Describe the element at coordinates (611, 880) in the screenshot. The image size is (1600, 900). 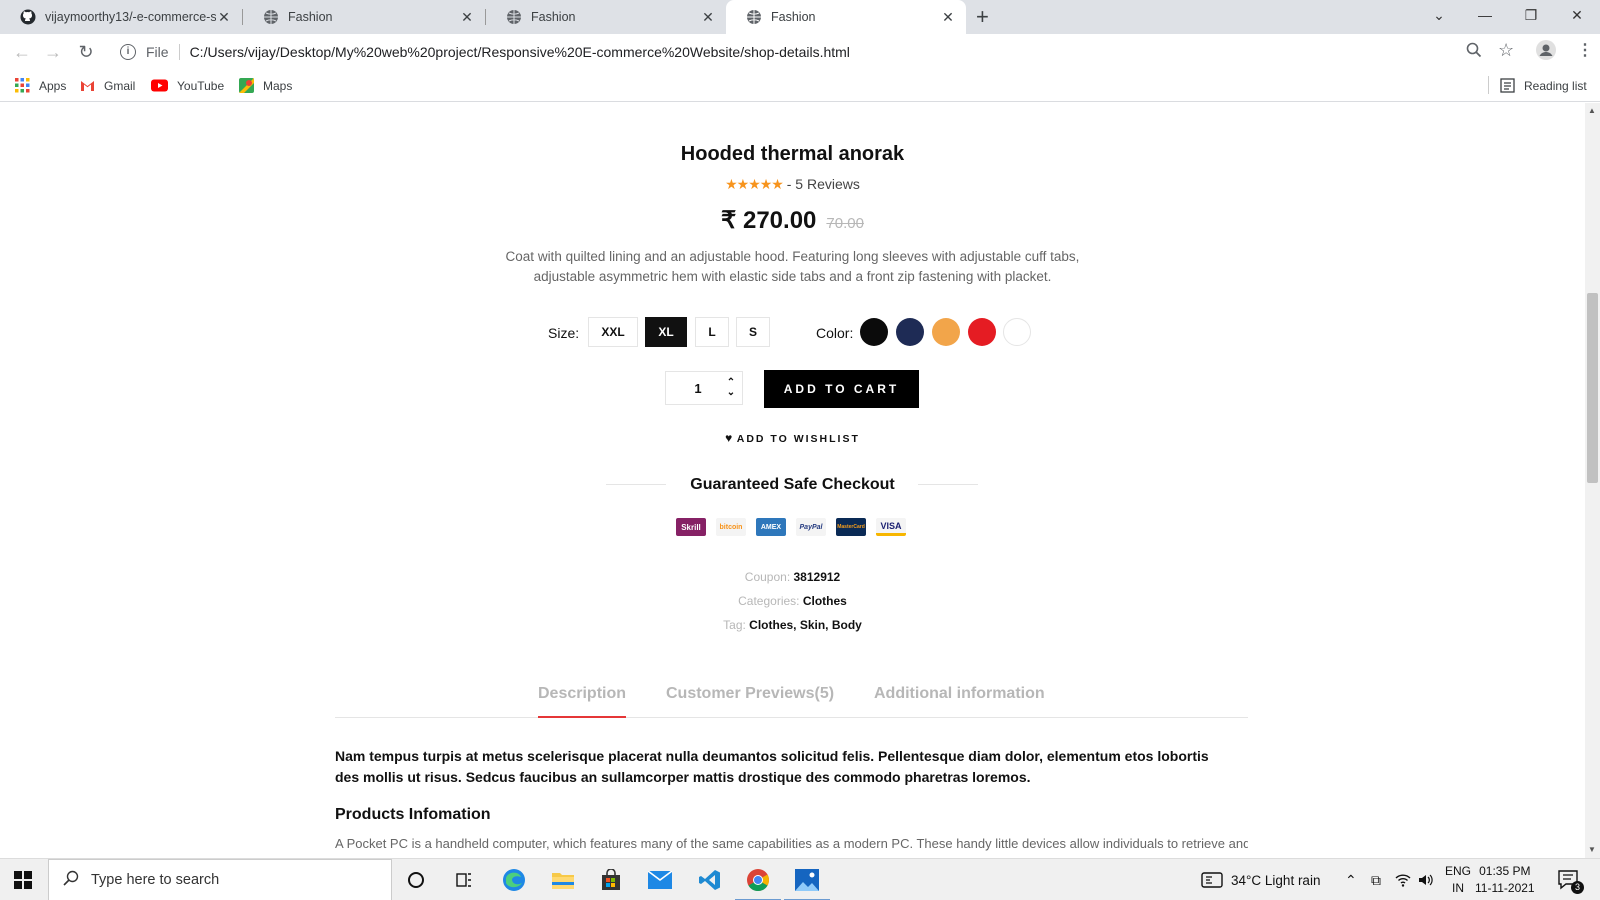
I see `microsoft-store-icon` at that location.